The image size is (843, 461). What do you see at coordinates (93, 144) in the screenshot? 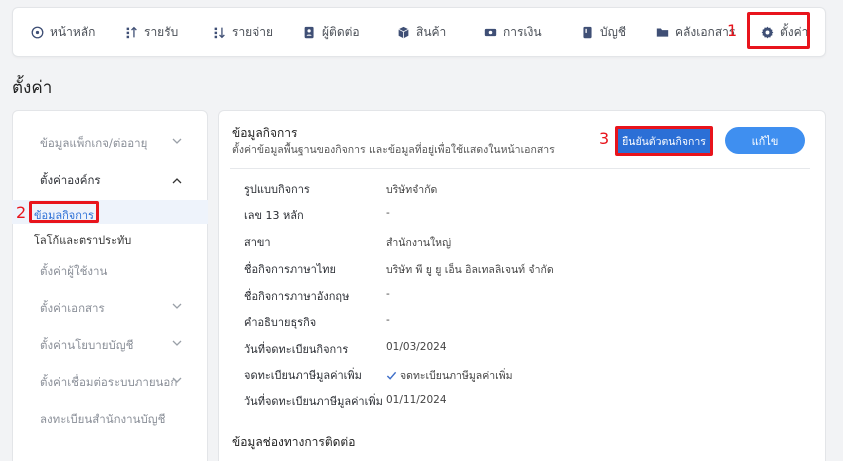
I see `sidebar-item-package: ข้อมูลแพ็กเกจ/ต่ออายุ` at bounding box center [93, 144].